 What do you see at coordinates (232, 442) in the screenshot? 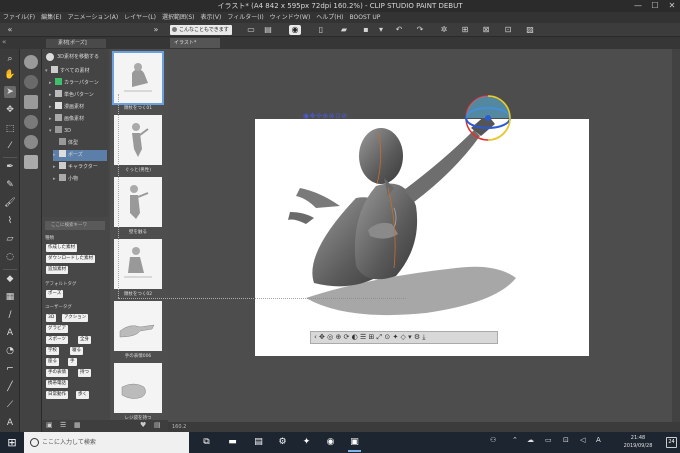
I see `file-explorer-icon: ▬` at bounding box center [232, 442].